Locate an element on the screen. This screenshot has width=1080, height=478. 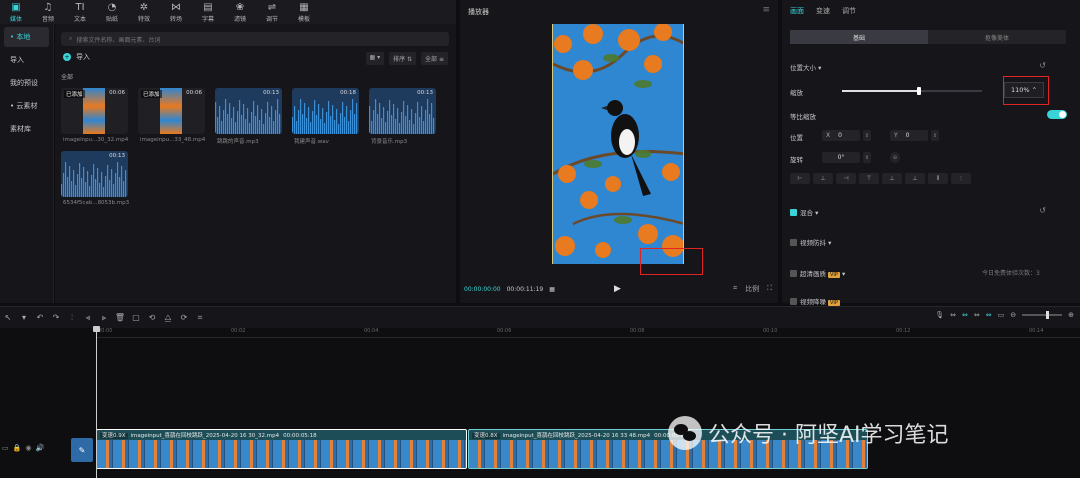
leftnav-item-2: 我的预设 is located at coordinates (26, 83).